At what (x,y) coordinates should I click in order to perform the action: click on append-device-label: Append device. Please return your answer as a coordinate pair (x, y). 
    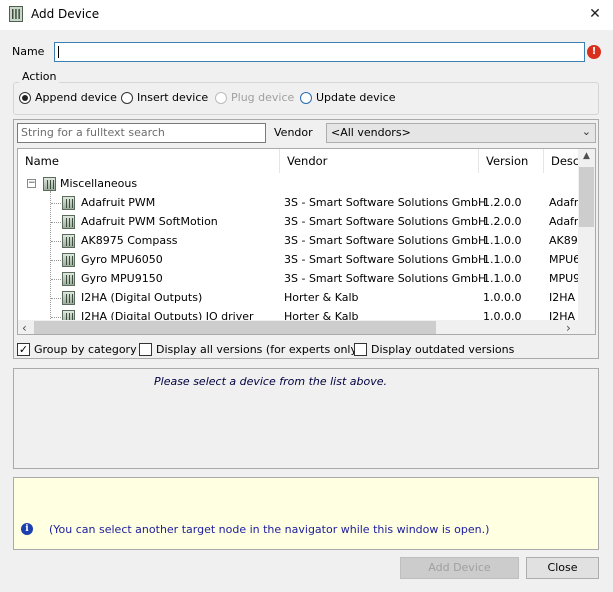
    Looking at the image, I should click on (76, 97).